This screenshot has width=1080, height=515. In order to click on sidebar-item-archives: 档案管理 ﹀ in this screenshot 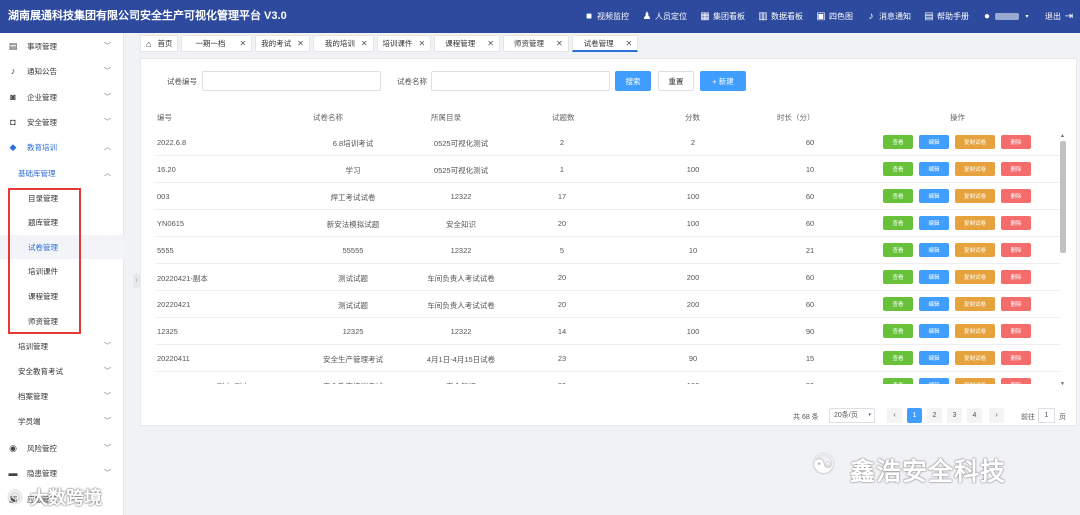, I will do `click(62, 396)`.